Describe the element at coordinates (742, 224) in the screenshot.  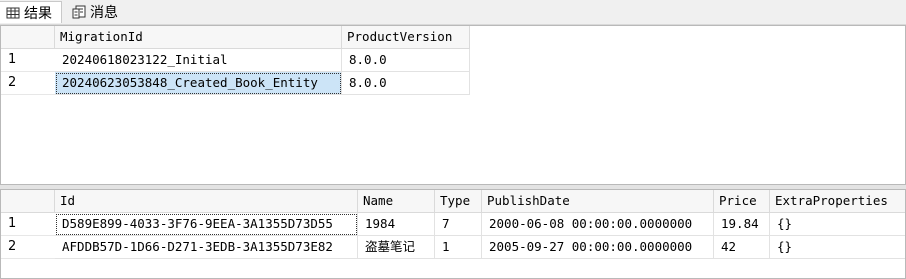
I see `table-cell: 19.84` at that location.